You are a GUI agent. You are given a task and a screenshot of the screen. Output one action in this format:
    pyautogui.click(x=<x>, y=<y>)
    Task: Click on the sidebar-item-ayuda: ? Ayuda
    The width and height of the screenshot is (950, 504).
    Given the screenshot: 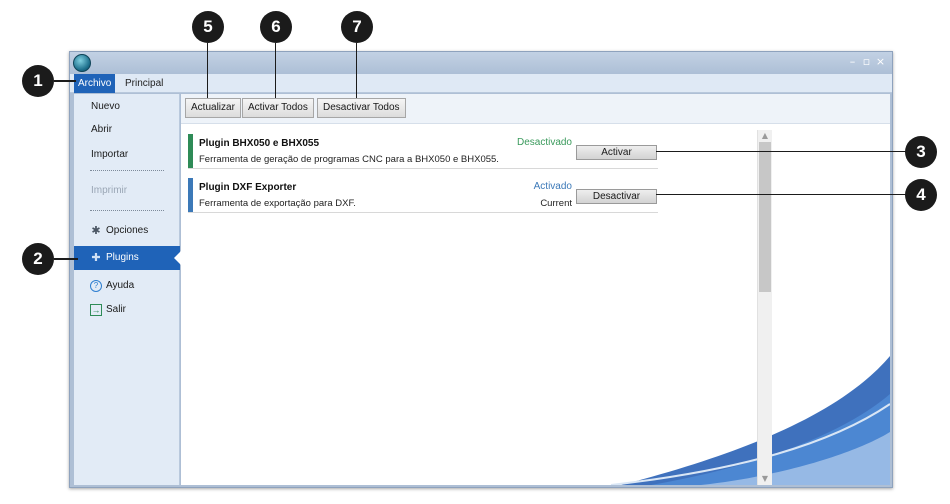 What is the action you would take?
    pyautogui.click(x=127, y=286)
    